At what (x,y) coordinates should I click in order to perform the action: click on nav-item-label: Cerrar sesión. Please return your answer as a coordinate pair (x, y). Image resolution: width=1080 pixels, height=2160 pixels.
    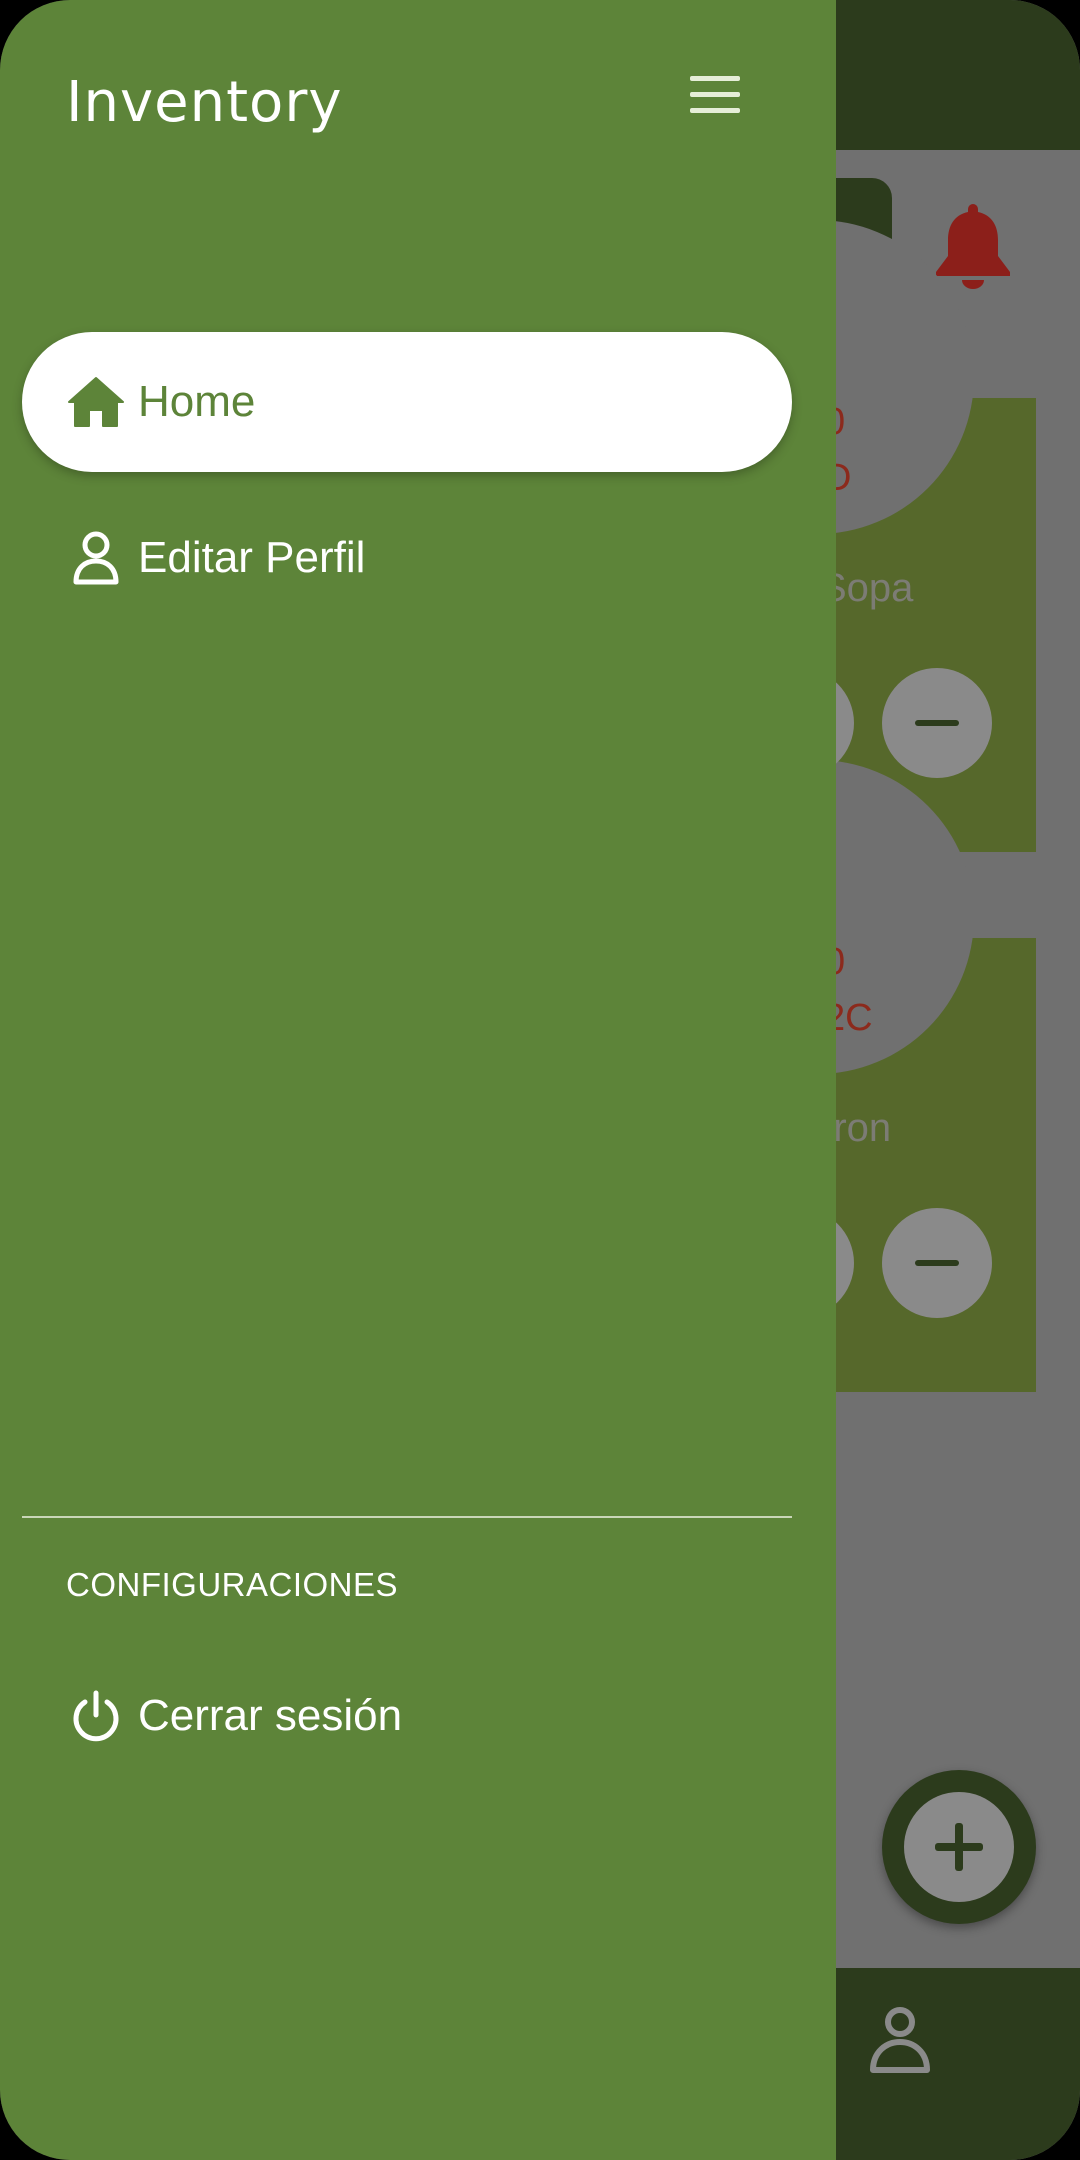
    Looking at the image, I should click on (270, 1715).